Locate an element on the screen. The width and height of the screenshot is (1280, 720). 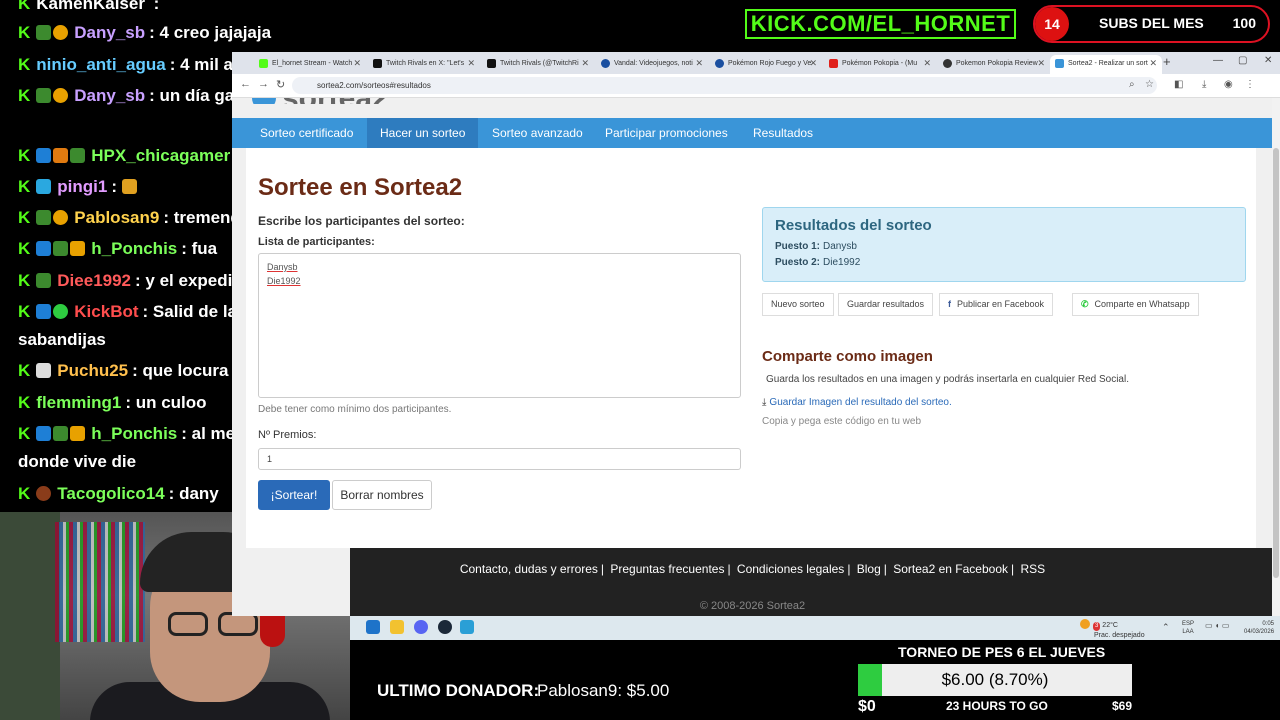
facebook-share-button: f Publicar en Facebook is located at coordinates (996, 304).